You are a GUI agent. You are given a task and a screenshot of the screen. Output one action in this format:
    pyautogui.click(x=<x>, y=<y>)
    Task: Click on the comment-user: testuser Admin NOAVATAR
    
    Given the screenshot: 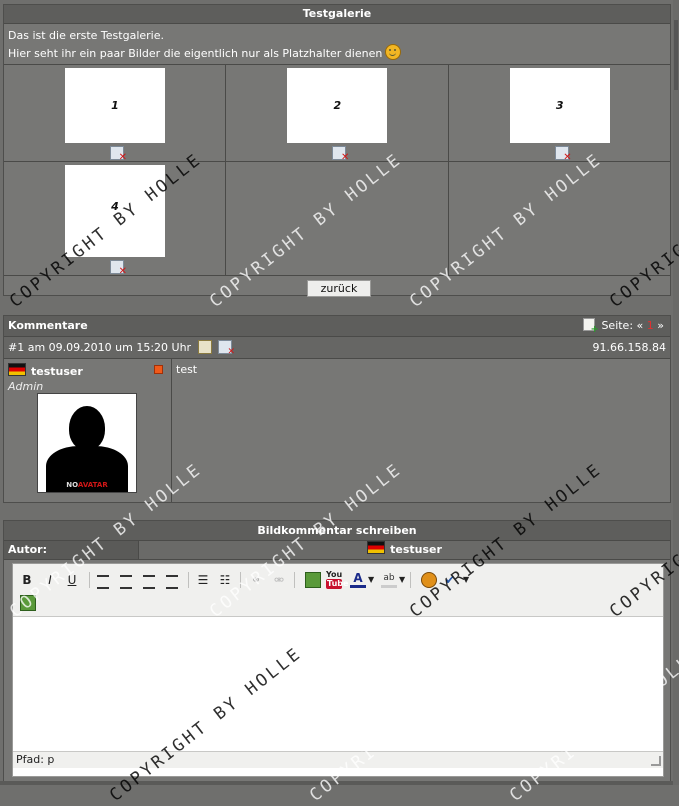 What is the action you would take?
    pyautogui.click(x=88, y=430)
    